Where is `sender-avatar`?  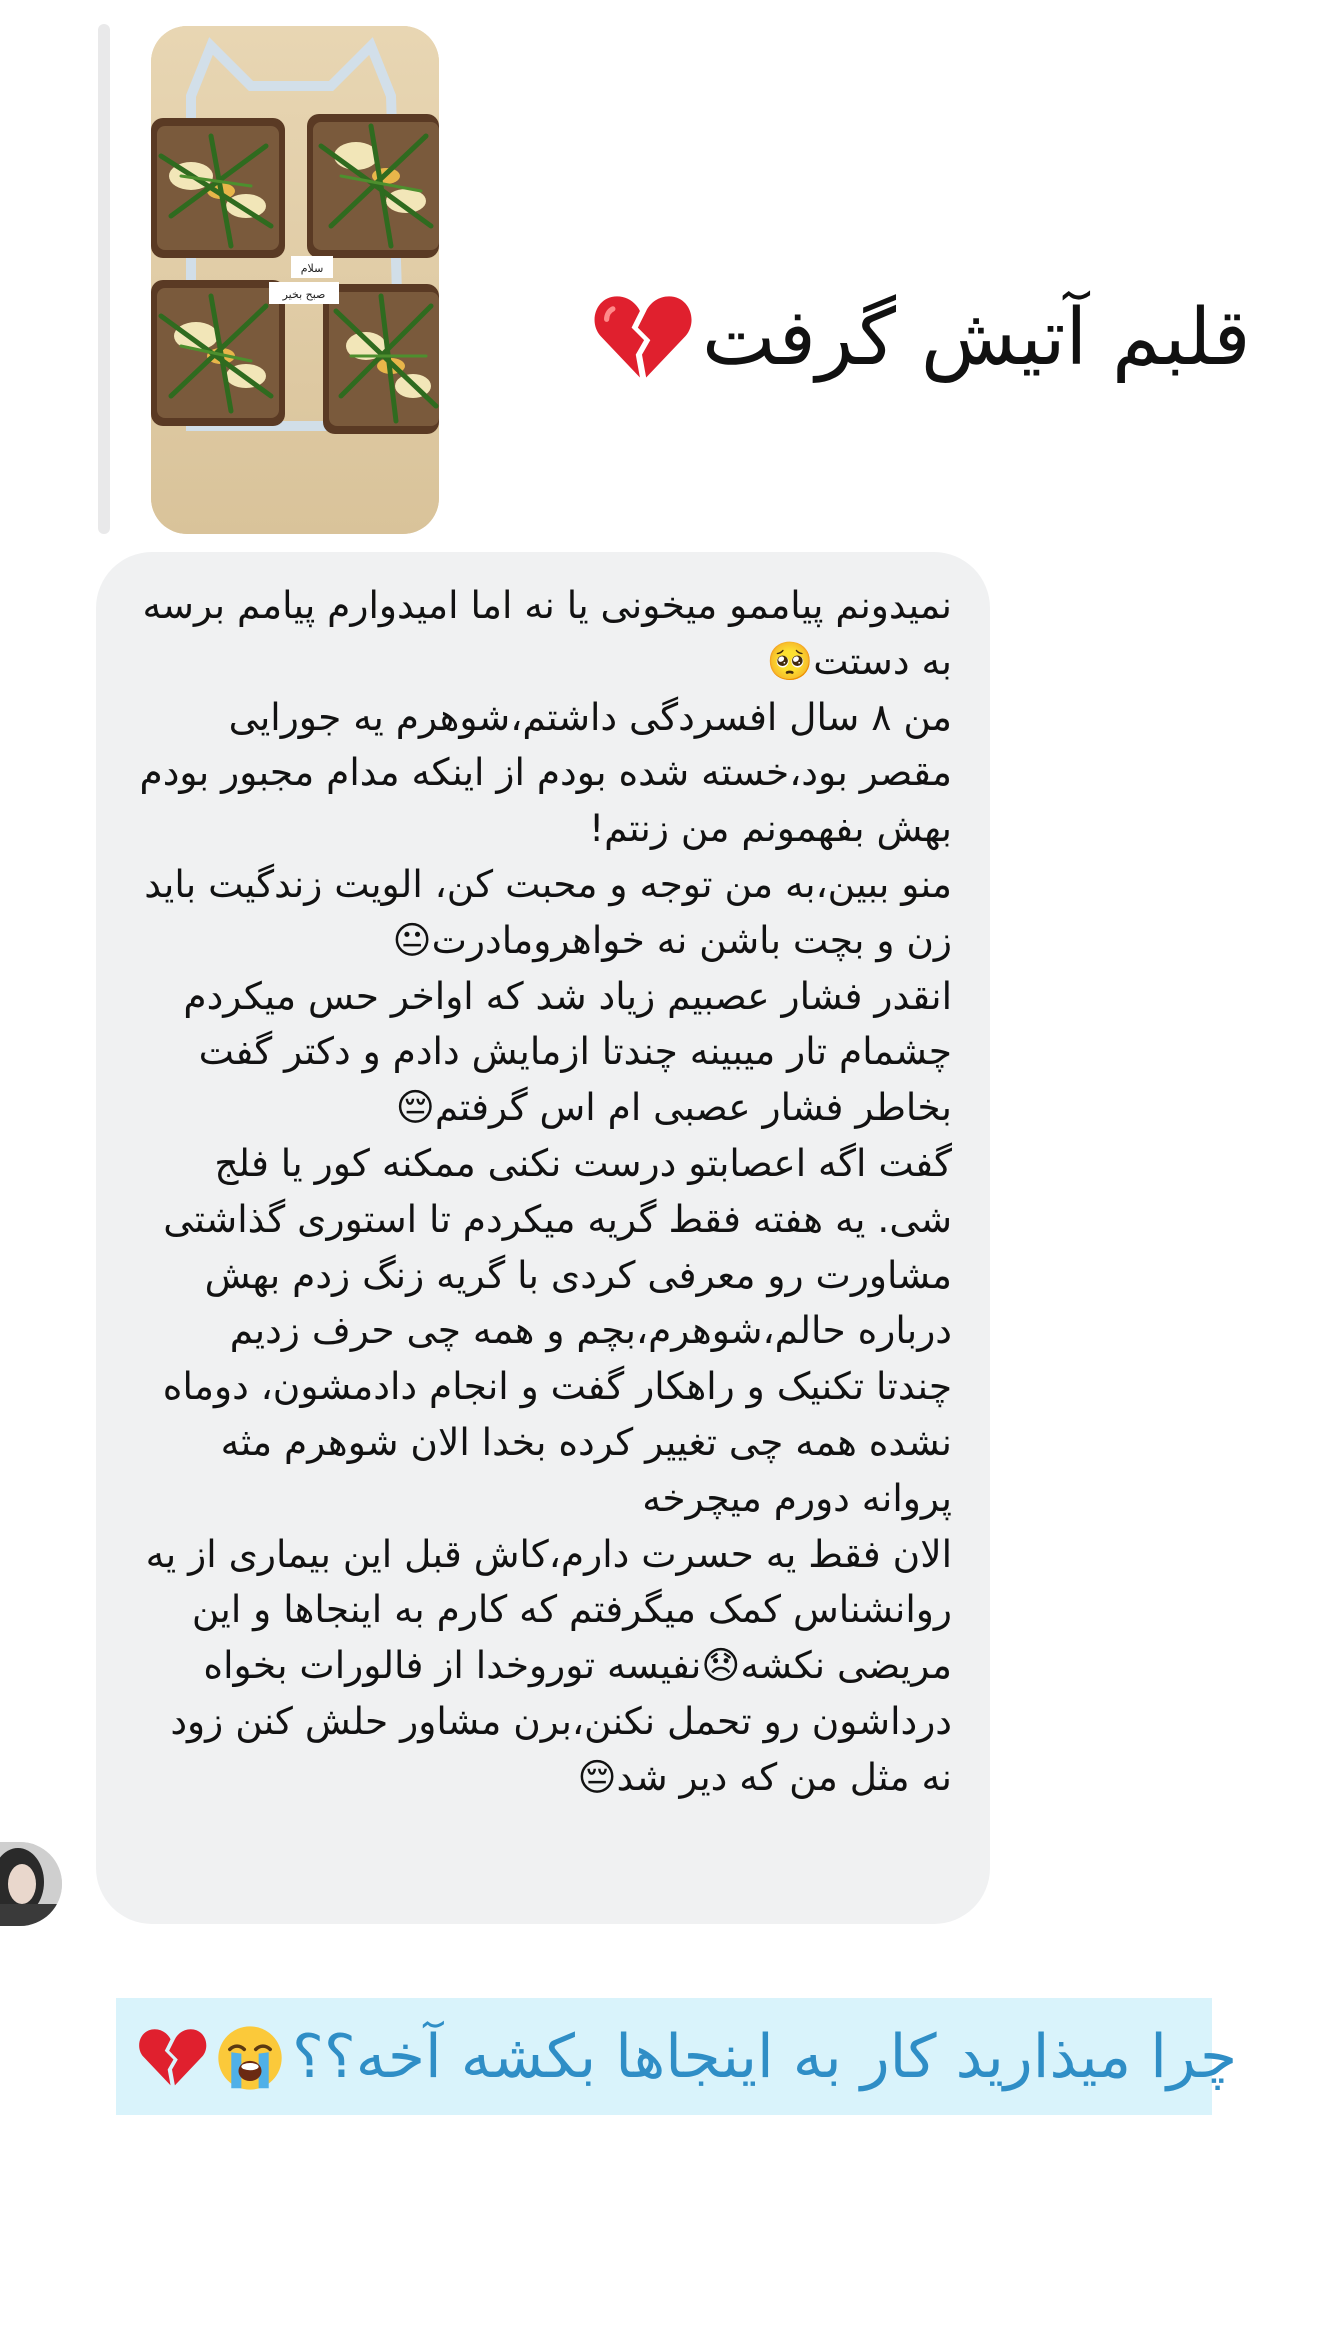
sender-avatar is located at coordinates (31, 1884).